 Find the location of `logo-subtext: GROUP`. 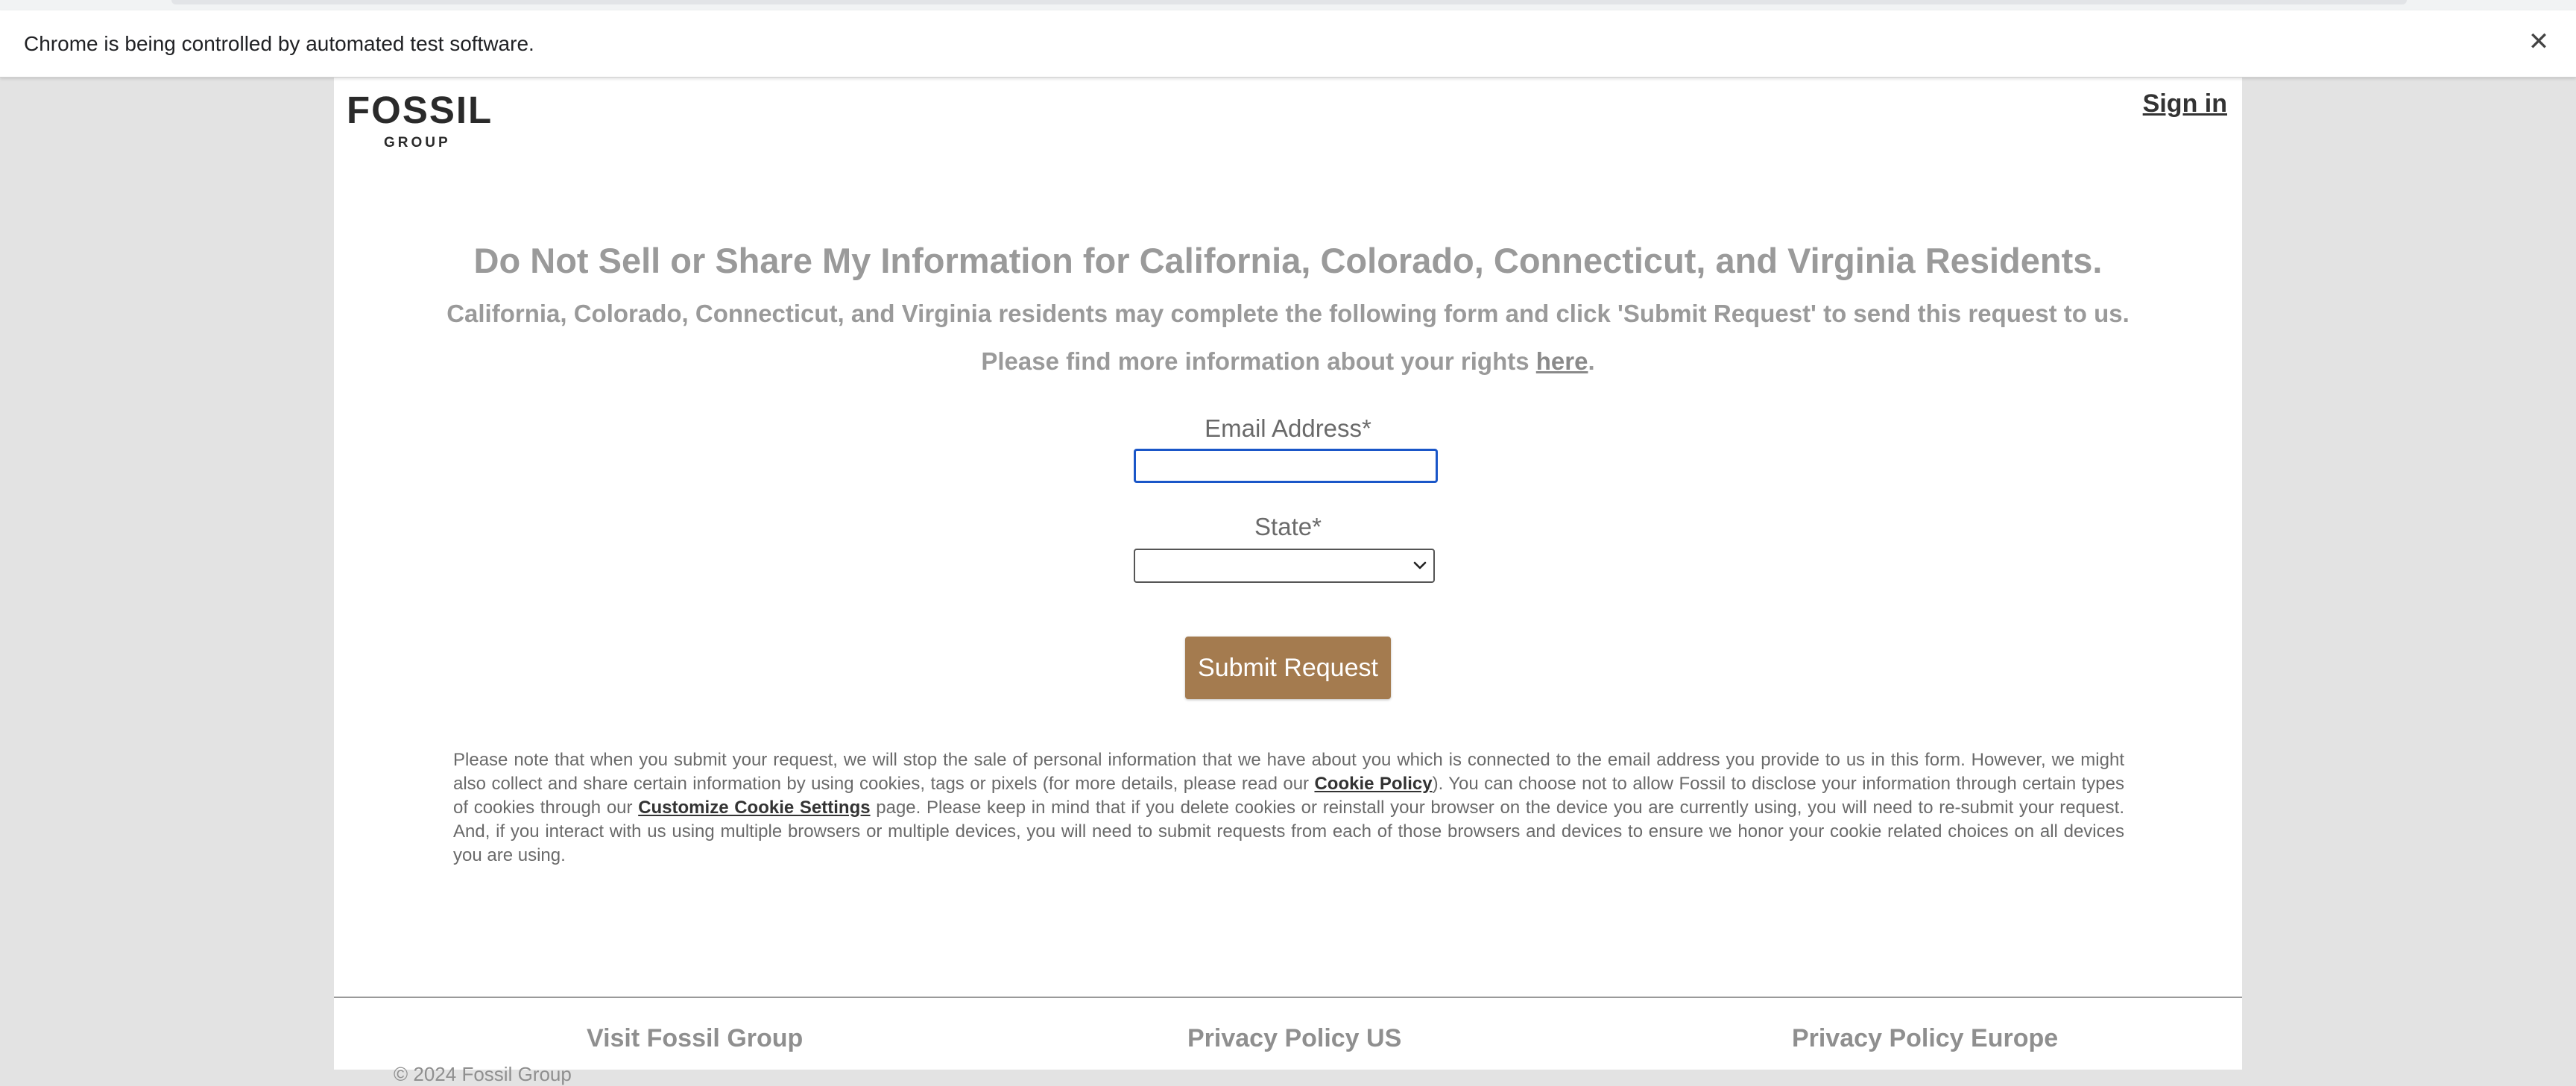

logo-subtext: GROUP is located at coordinates (418, 143).